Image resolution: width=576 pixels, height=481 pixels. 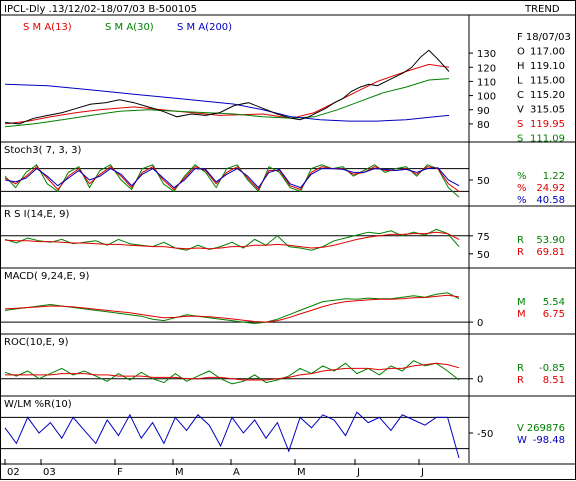 What do you see at coordinates (204, 27) in the screenshot?
I see `legend-entry: S M A(200)` at bounding box center [204, 27].